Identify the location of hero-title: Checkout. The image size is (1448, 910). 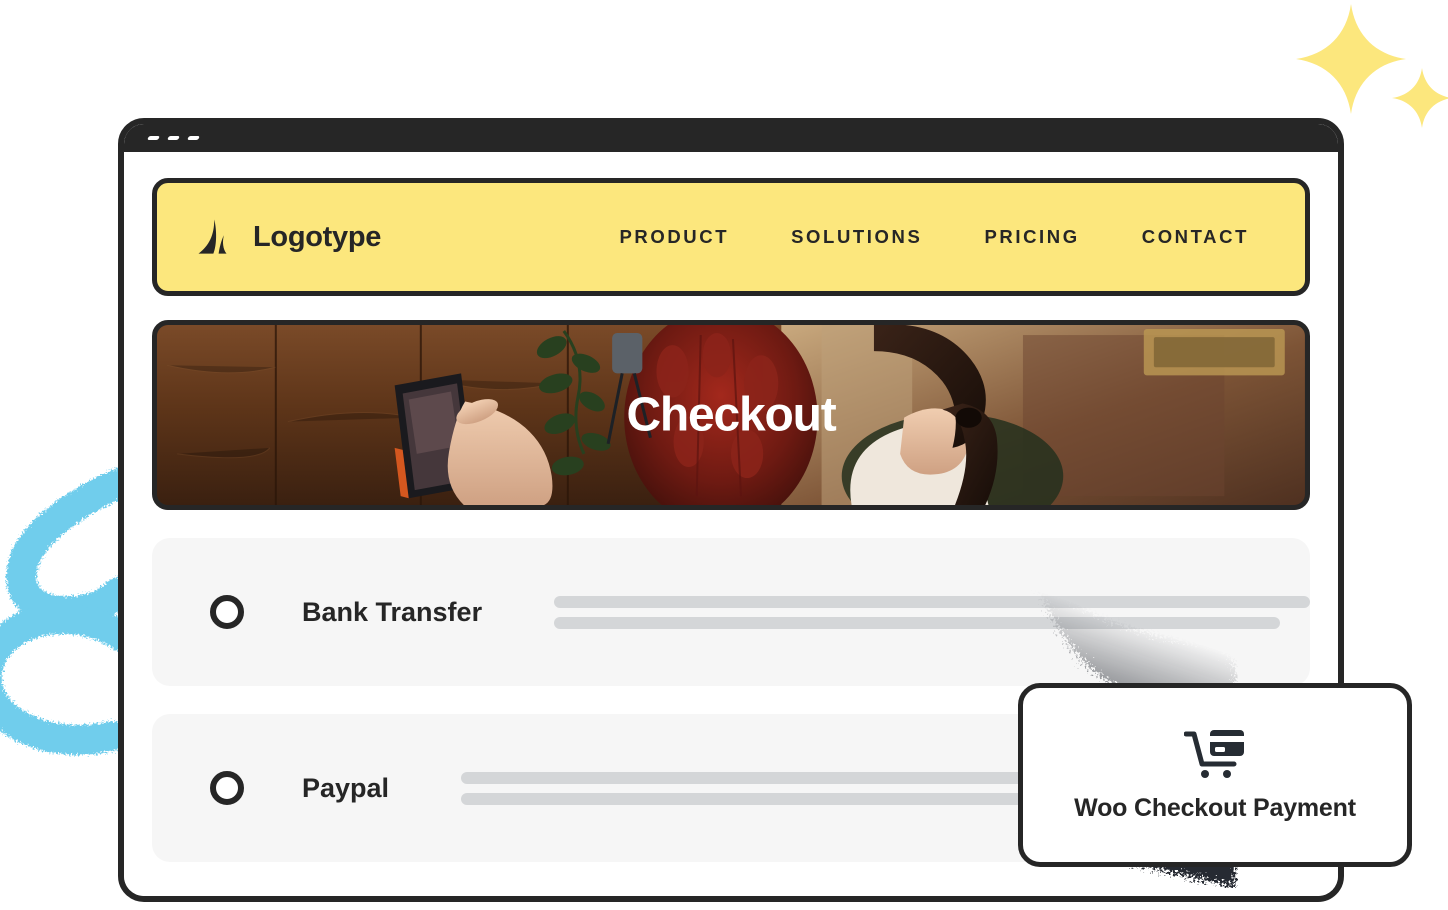
(731, 415).